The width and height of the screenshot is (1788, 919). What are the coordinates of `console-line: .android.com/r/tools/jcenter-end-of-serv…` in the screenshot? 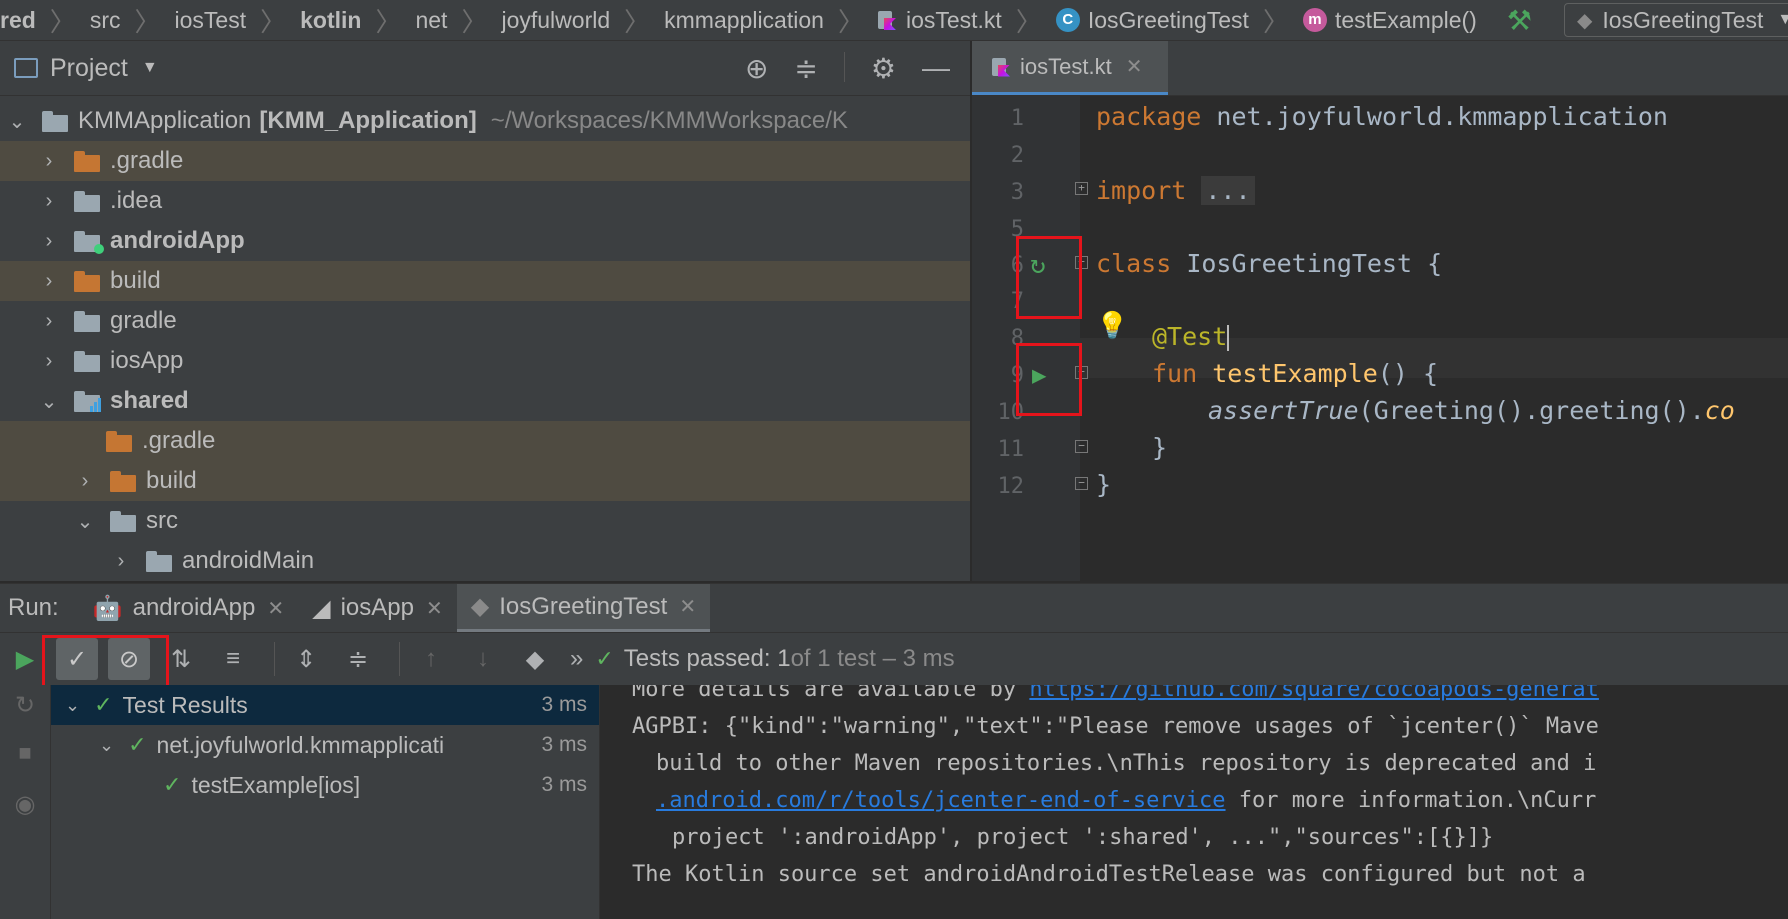 It's located at (1126, 800).